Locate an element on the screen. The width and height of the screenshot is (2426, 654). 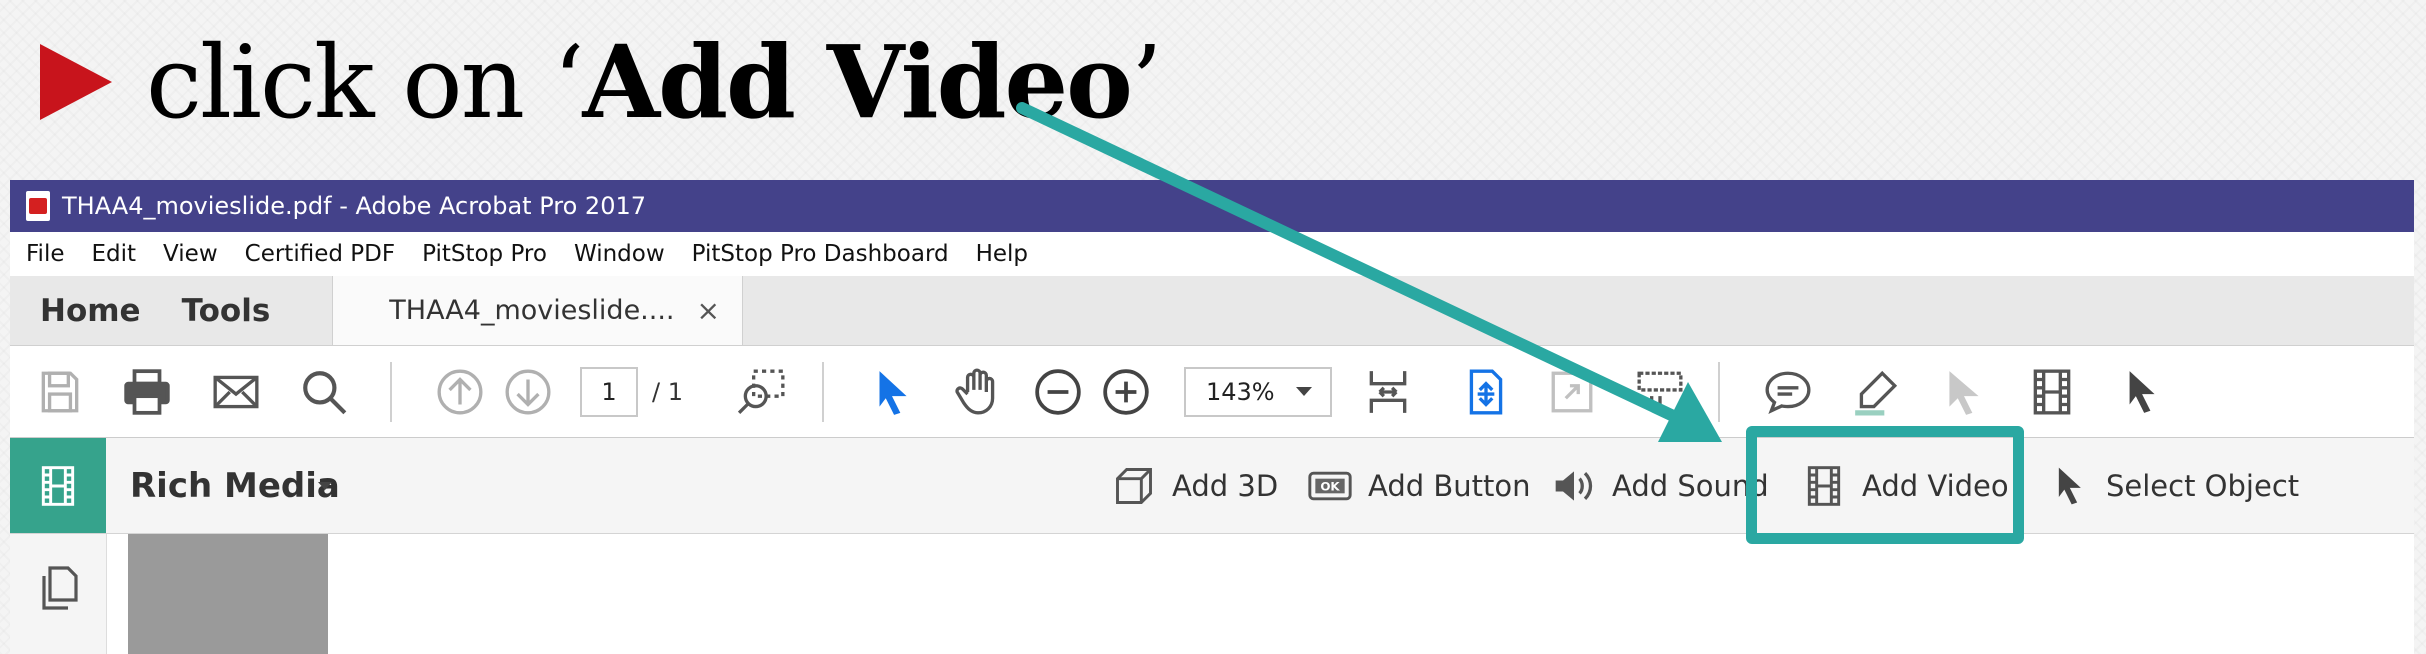
add-3d-button: Add 3D is located at coordinates (1195, 486).